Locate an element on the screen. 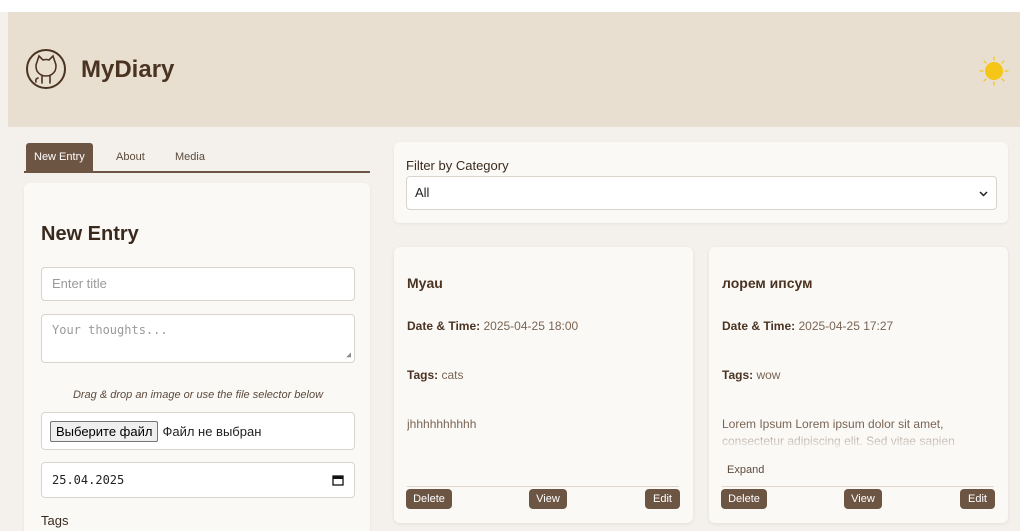  entry-date: Date & Time: 2025-04-25 18:00 is located at coordinates (492, 326).